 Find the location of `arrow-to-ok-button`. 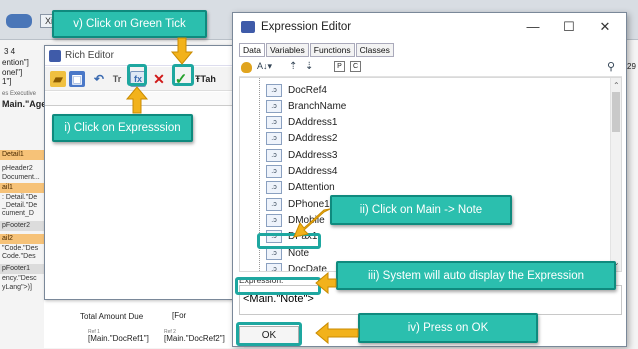

arrow-to-ok-button is located at coordinates (337, 333).